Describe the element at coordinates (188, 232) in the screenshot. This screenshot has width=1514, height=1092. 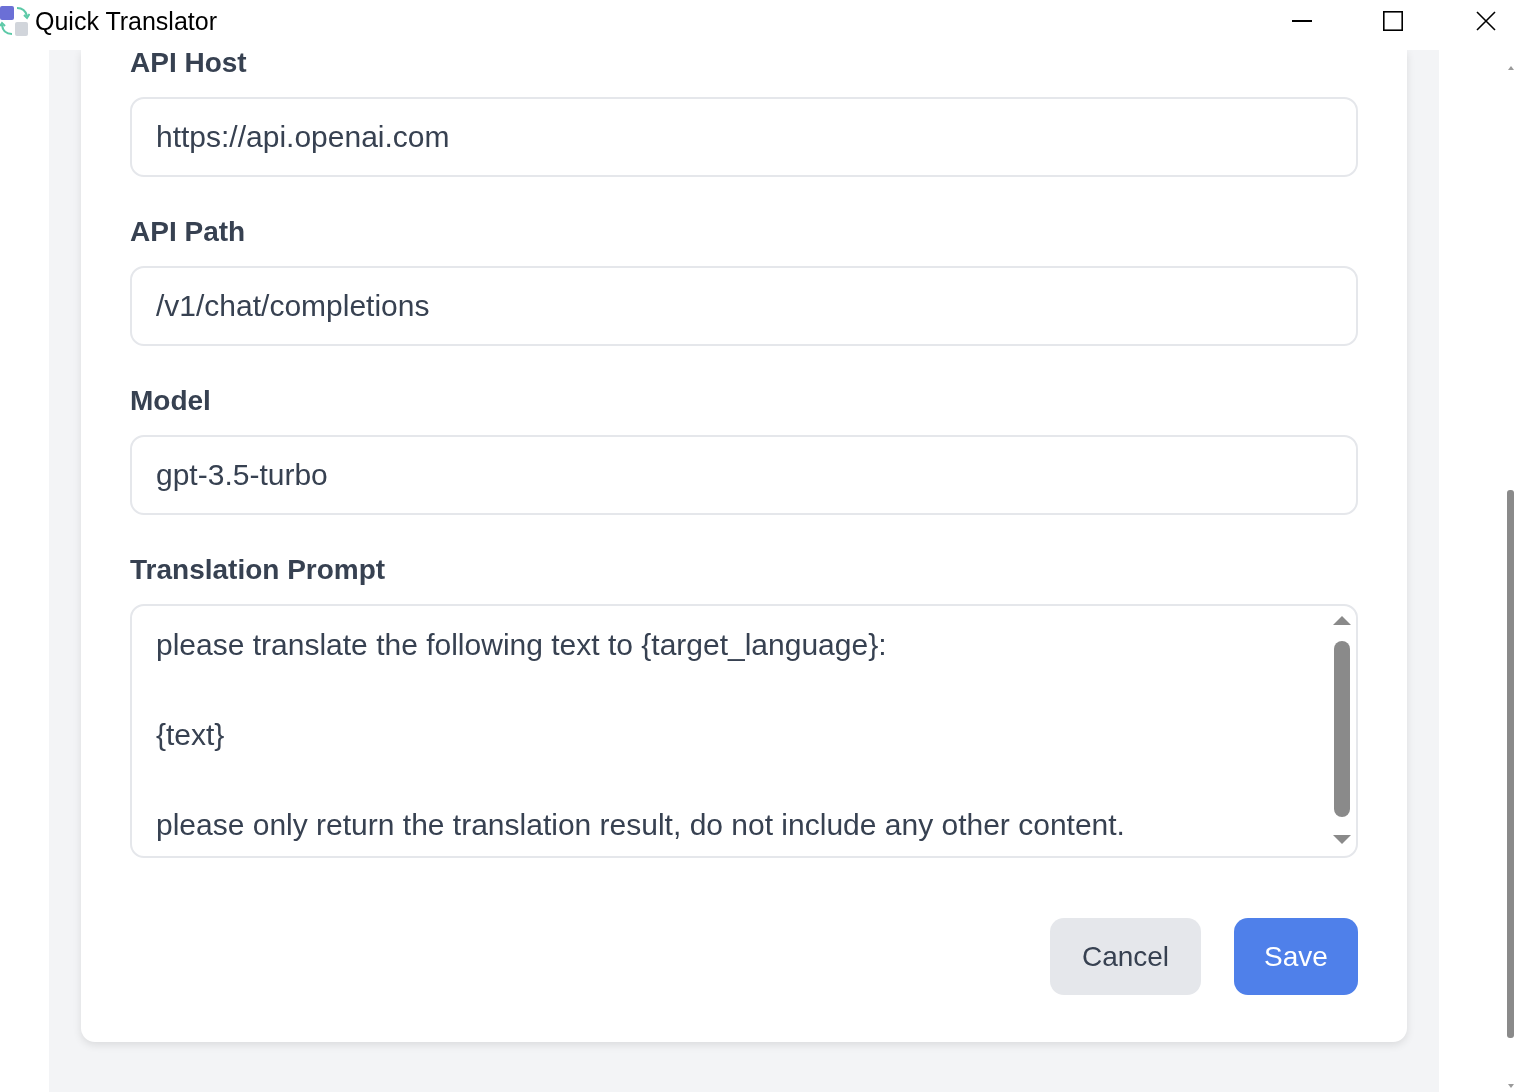
I see `field-label: API Path` at that location.